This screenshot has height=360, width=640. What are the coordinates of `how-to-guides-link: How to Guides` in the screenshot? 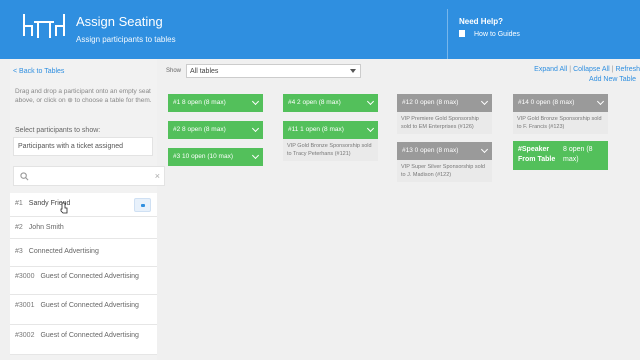 It's located at (489, 34).